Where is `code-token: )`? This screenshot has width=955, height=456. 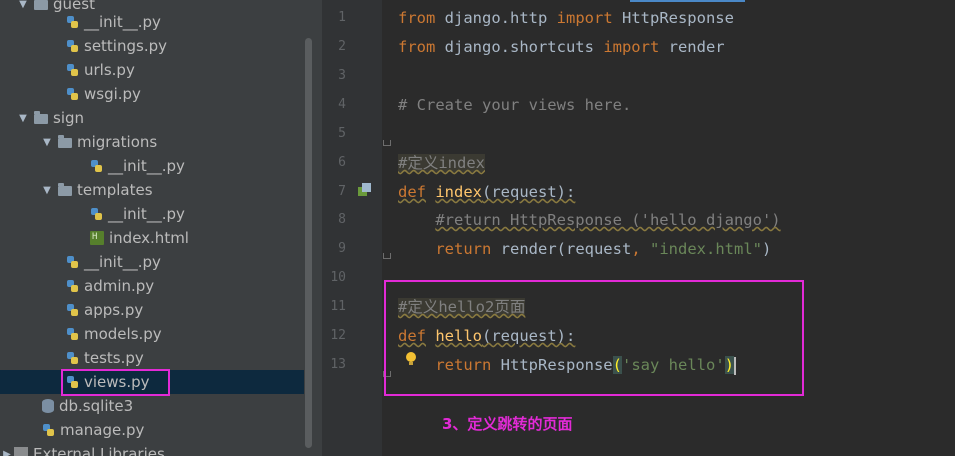
code-token: ) is located at coordinates (766, 249).